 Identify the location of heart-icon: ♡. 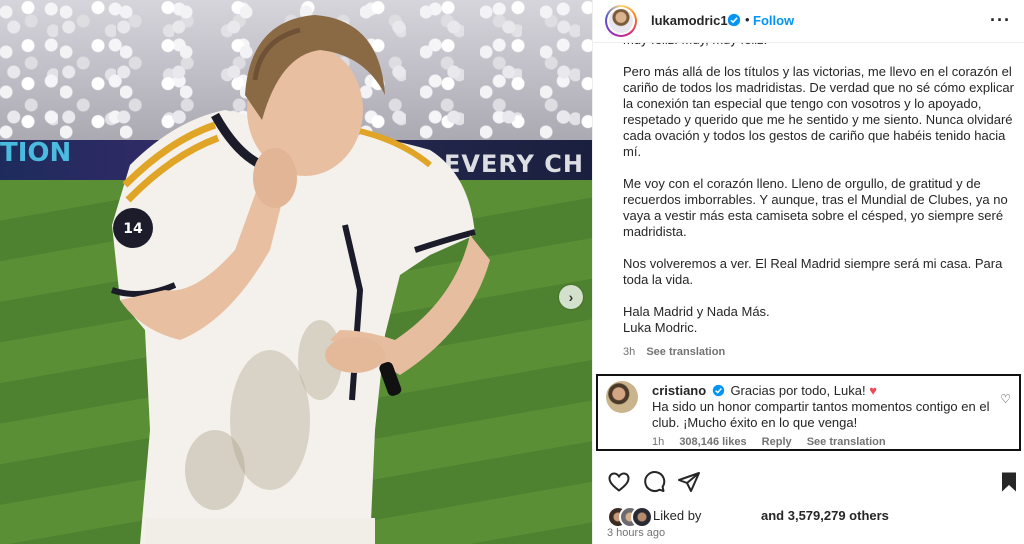
(1005, 399).